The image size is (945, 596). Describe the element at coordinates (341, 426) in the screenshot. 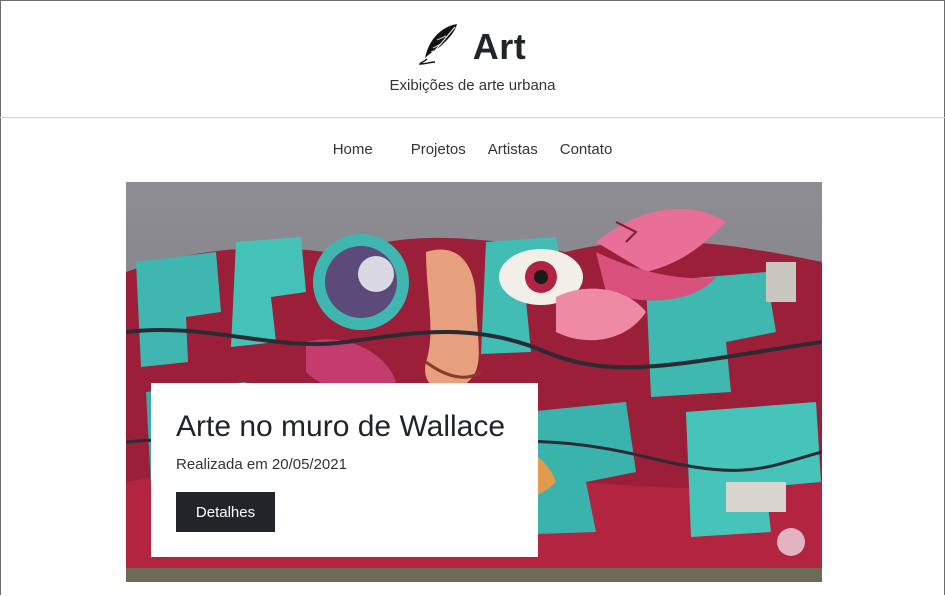

I see `featured-title: Arte no muro de Wallace` at that location.